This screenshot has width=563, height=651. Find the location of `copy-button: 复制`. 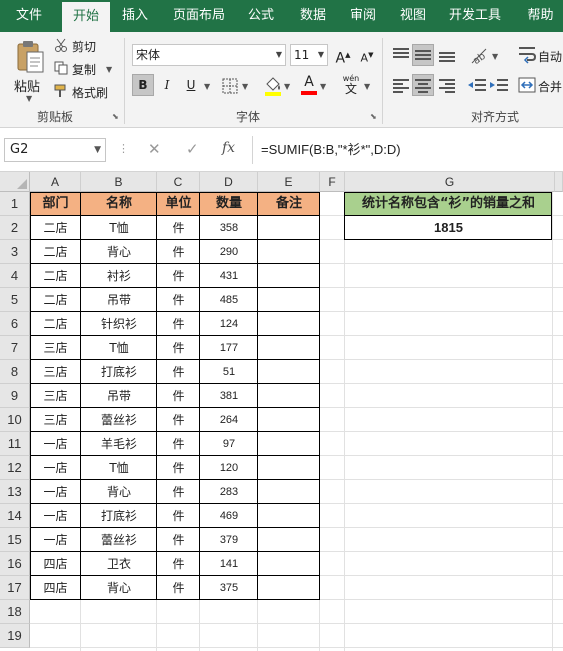

copy-button: 复制 is located at coordinates (84, 69).